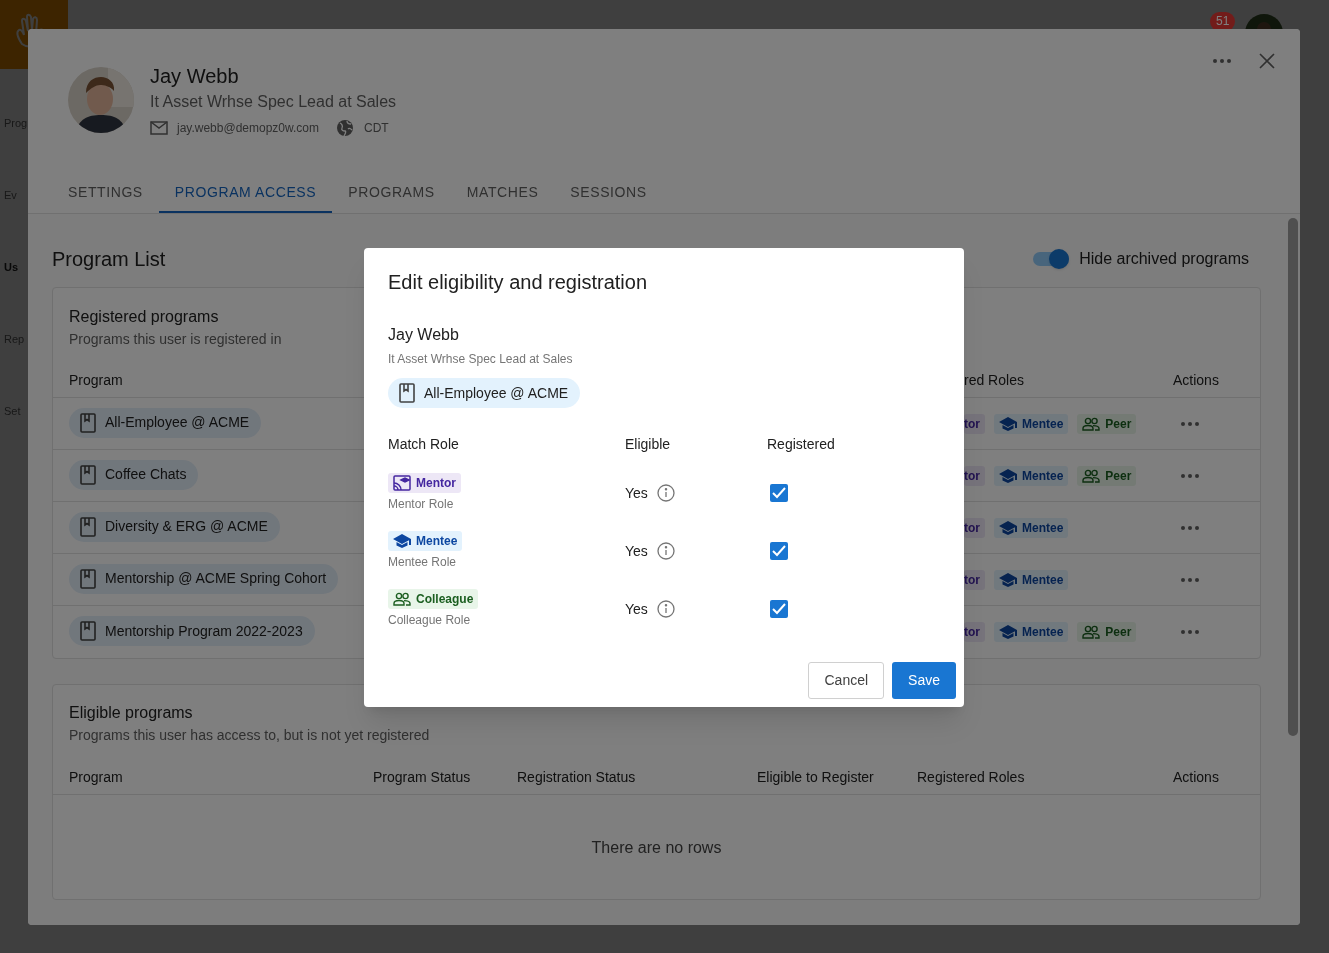 The height and width of the screenshot is (953, 1329). Describe the element at coordinates (656, 848) in the screenshot. I see `empty-message: There are no rows` at that location.